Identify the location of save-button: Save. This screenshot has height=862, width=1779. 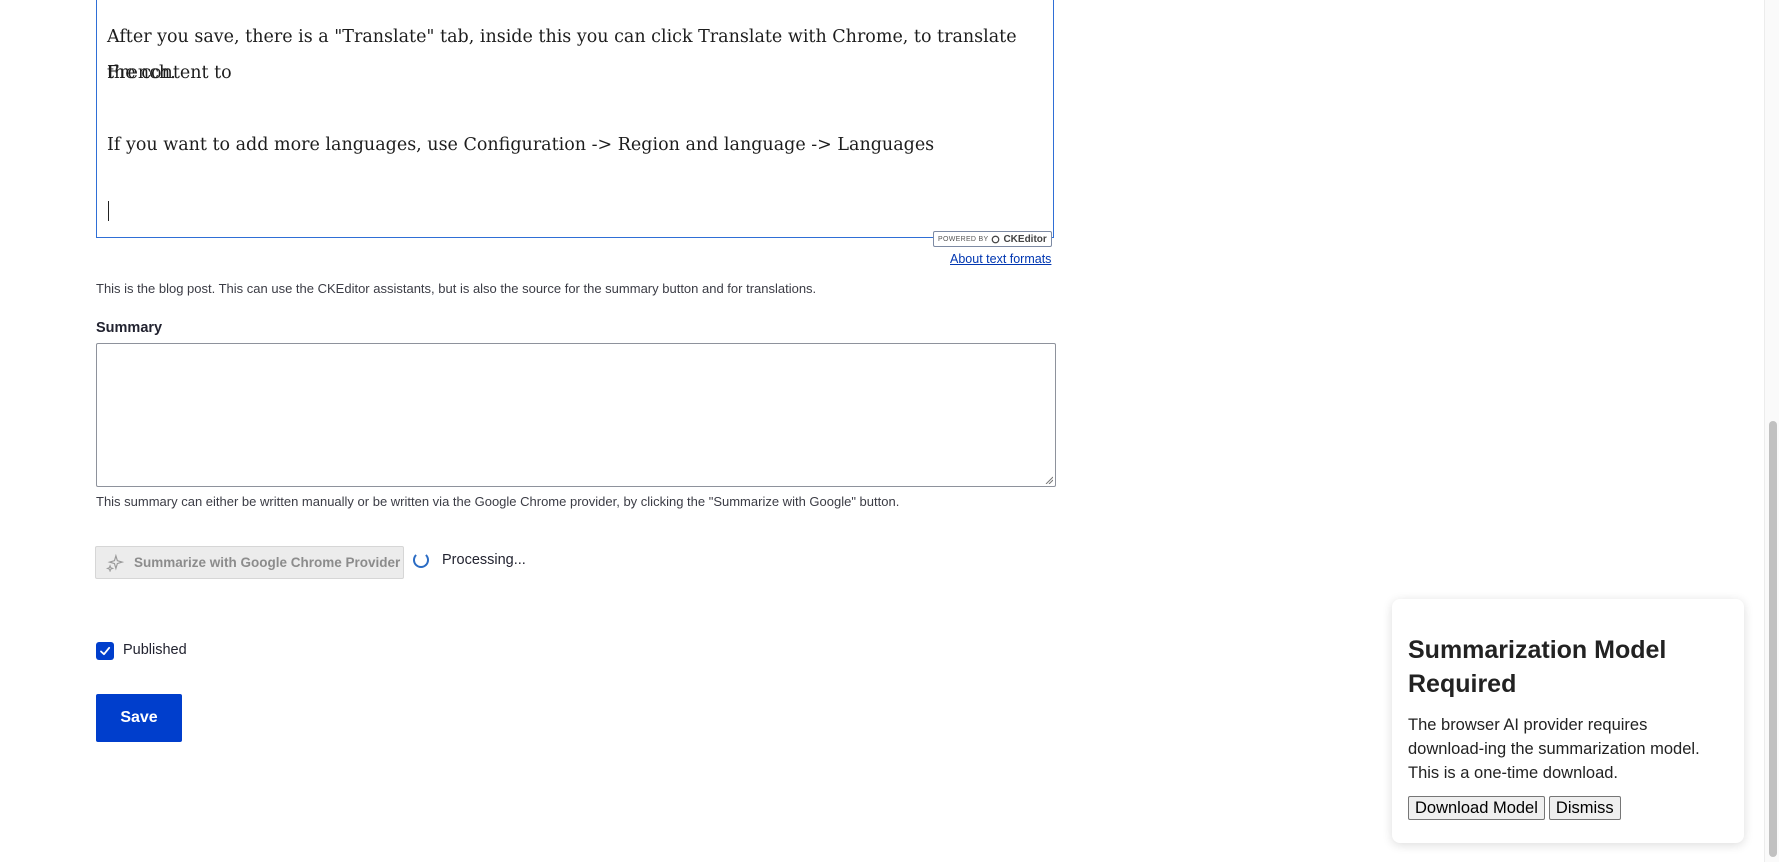
(139, 718).